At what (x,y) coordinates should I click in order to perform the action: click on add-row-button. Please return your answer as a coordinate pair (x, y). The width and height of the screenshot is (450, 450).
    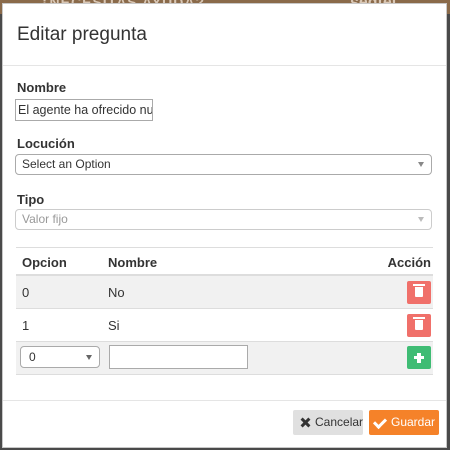
    Looking at the image, I should click on (419, 357).